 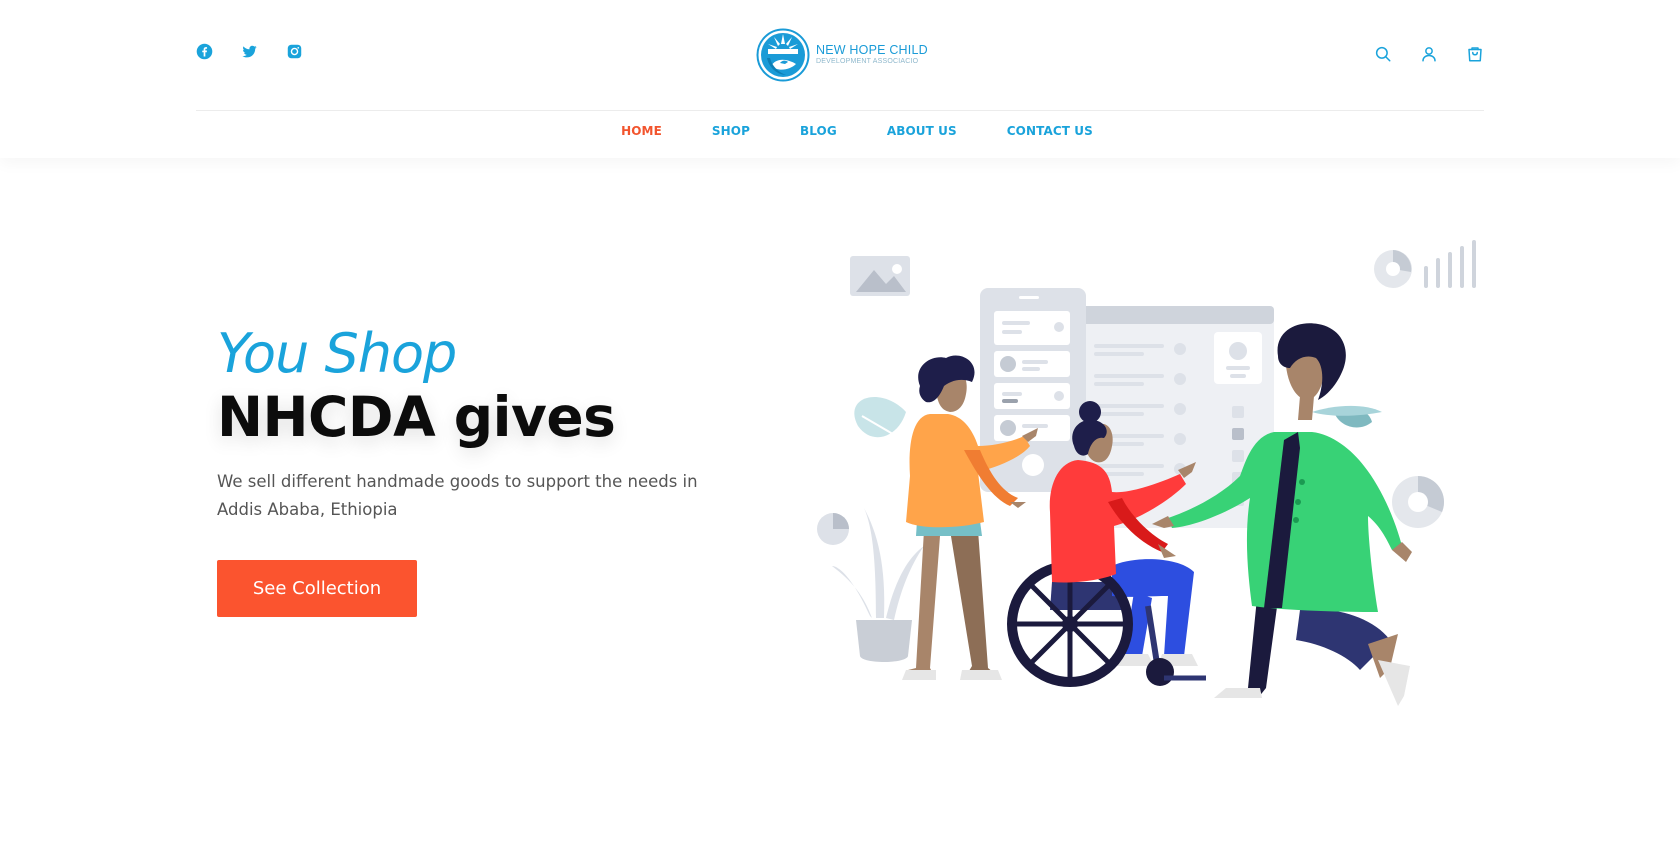 What do you see at coordinates (1475, 54) in the screenshot?
I see `cart-icon` at bounding box center [1475, 54].